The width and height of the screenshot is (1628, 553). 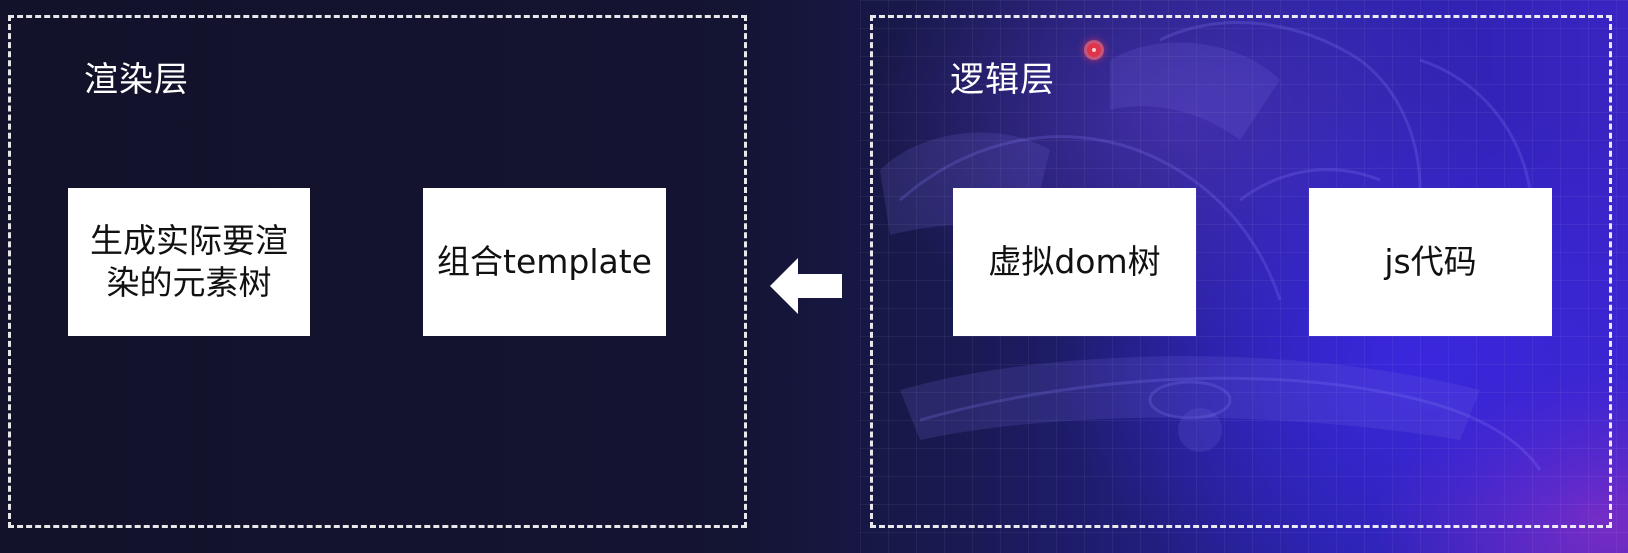 I want to click on left-arrow-icon, so click(x=806, y=286).